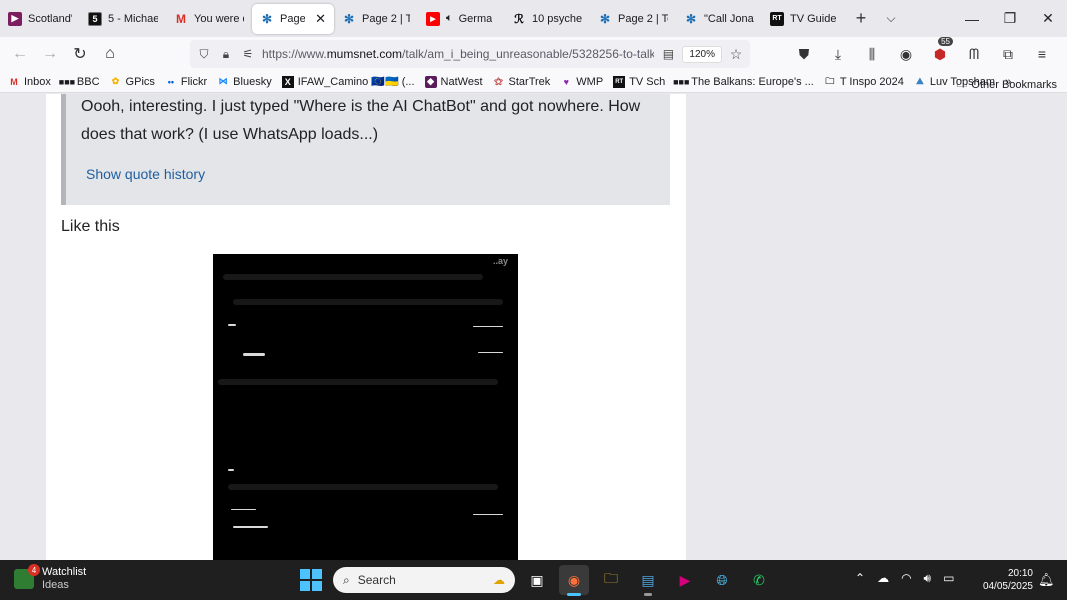 This screenshot has height=600, width=1067. I want to click on tab-scotlands: ▶ Scotland's, so click(40, 19).